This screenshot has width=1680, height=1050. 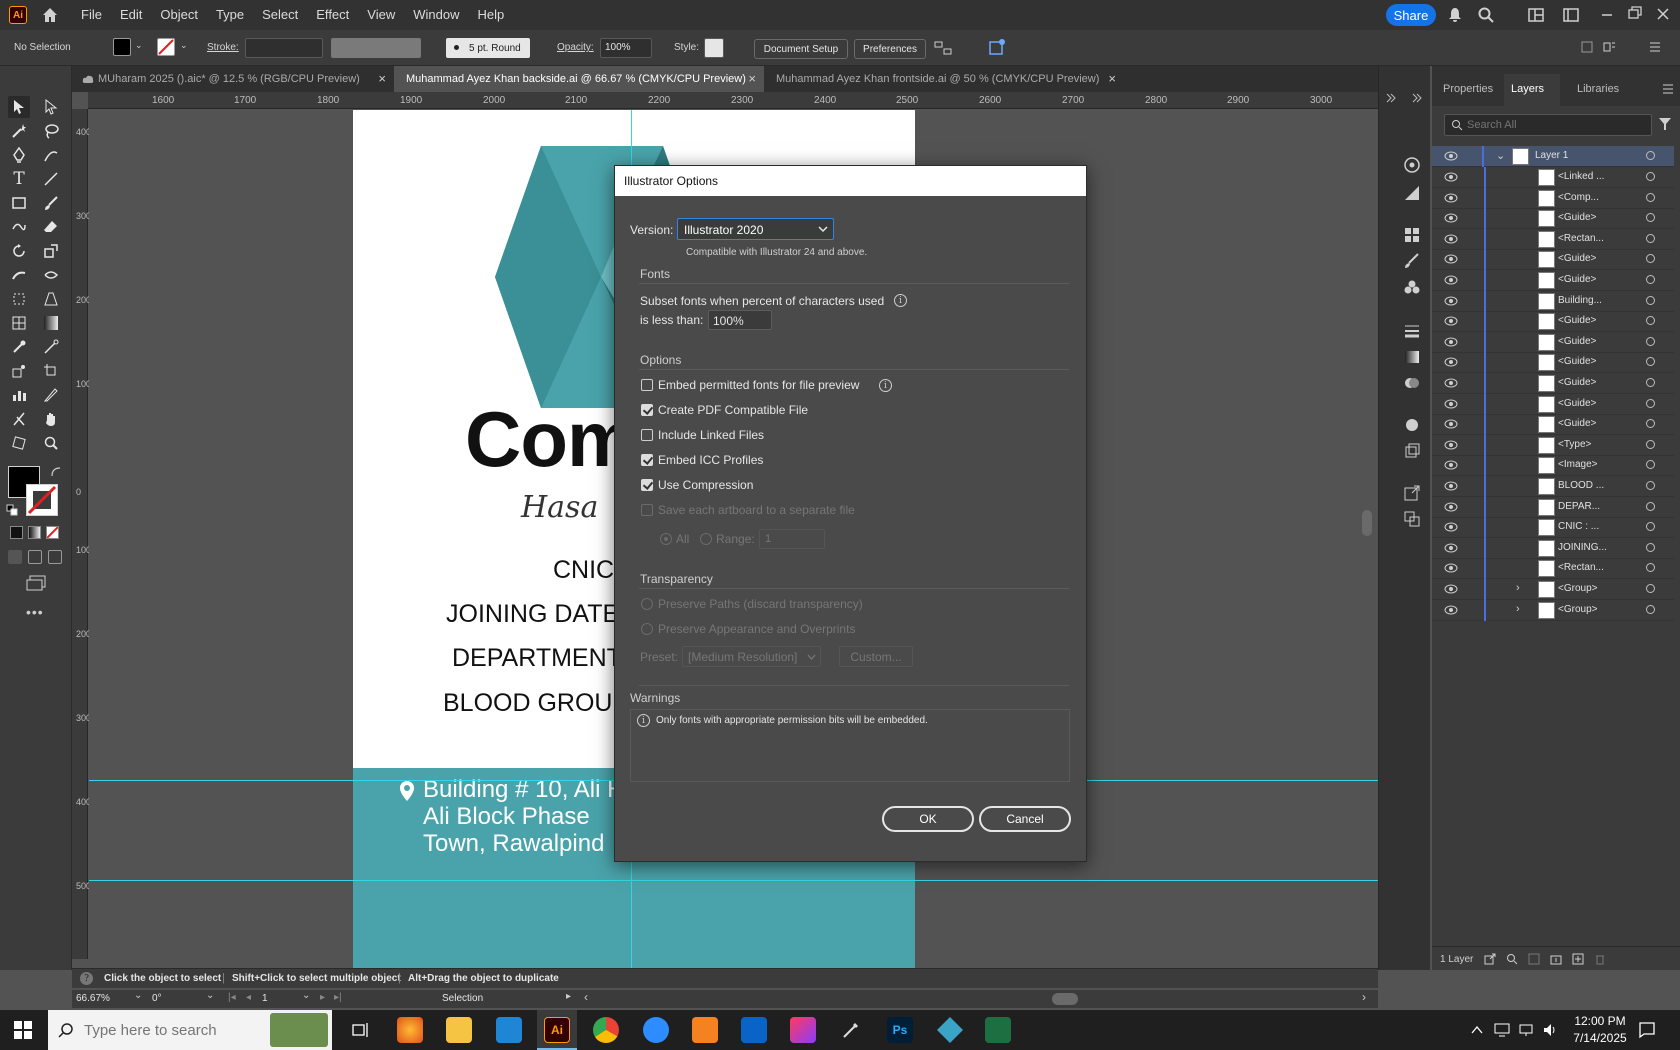 I want to click on include-linked-files-label: Include Linked Files, so click(x=711, y=435).